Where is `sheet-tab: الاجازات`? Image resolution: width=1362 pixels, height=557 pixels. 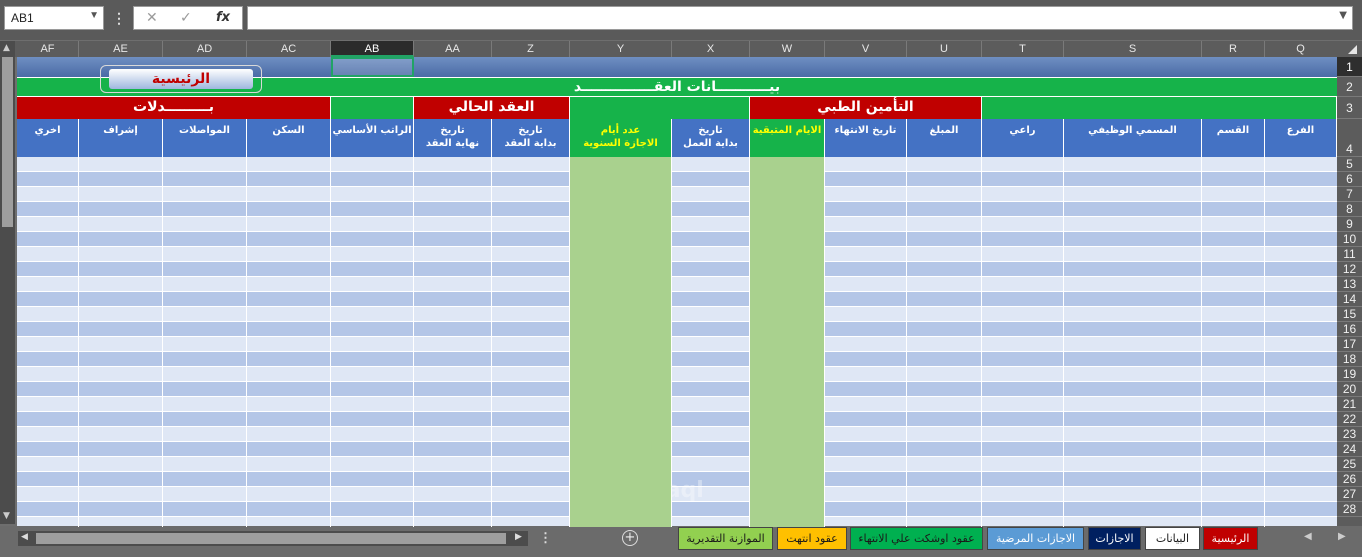
sheet-tab: الاجازات is located at coordinates (1114, 538).